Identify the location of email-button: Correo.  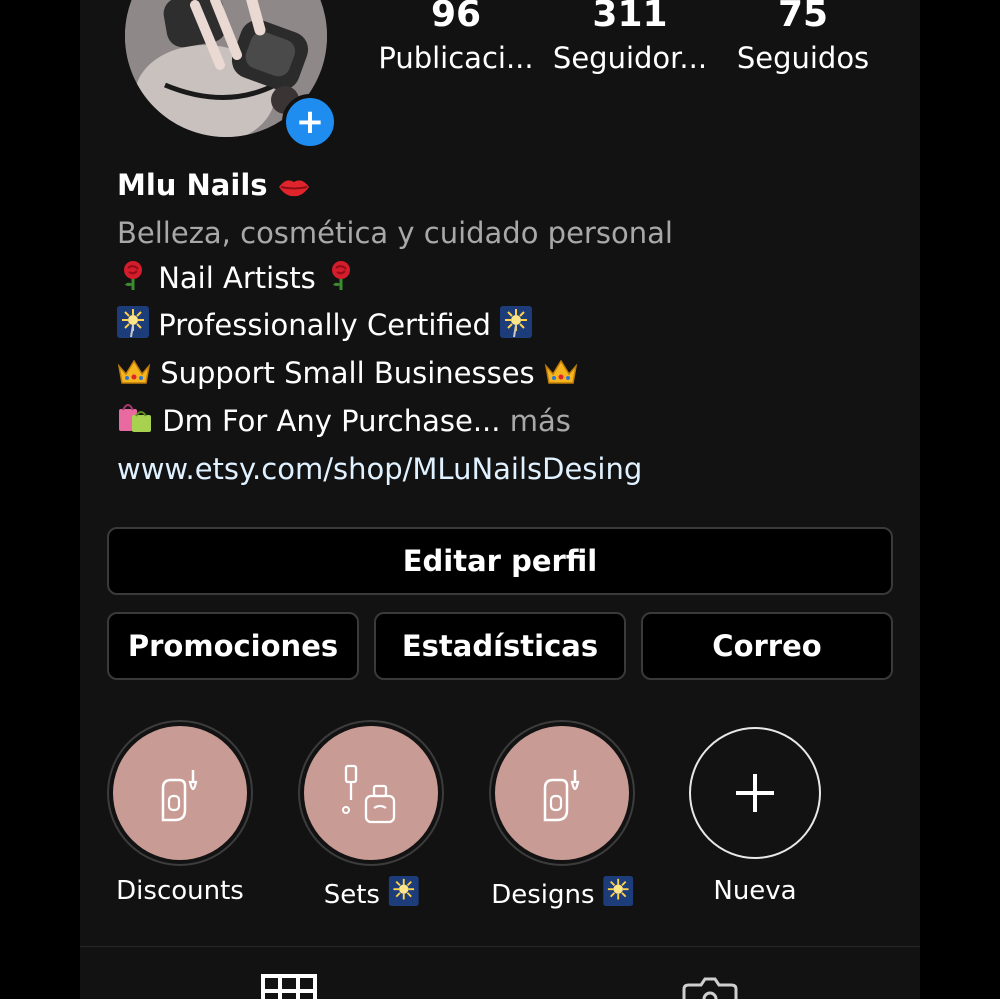
(767, 646).